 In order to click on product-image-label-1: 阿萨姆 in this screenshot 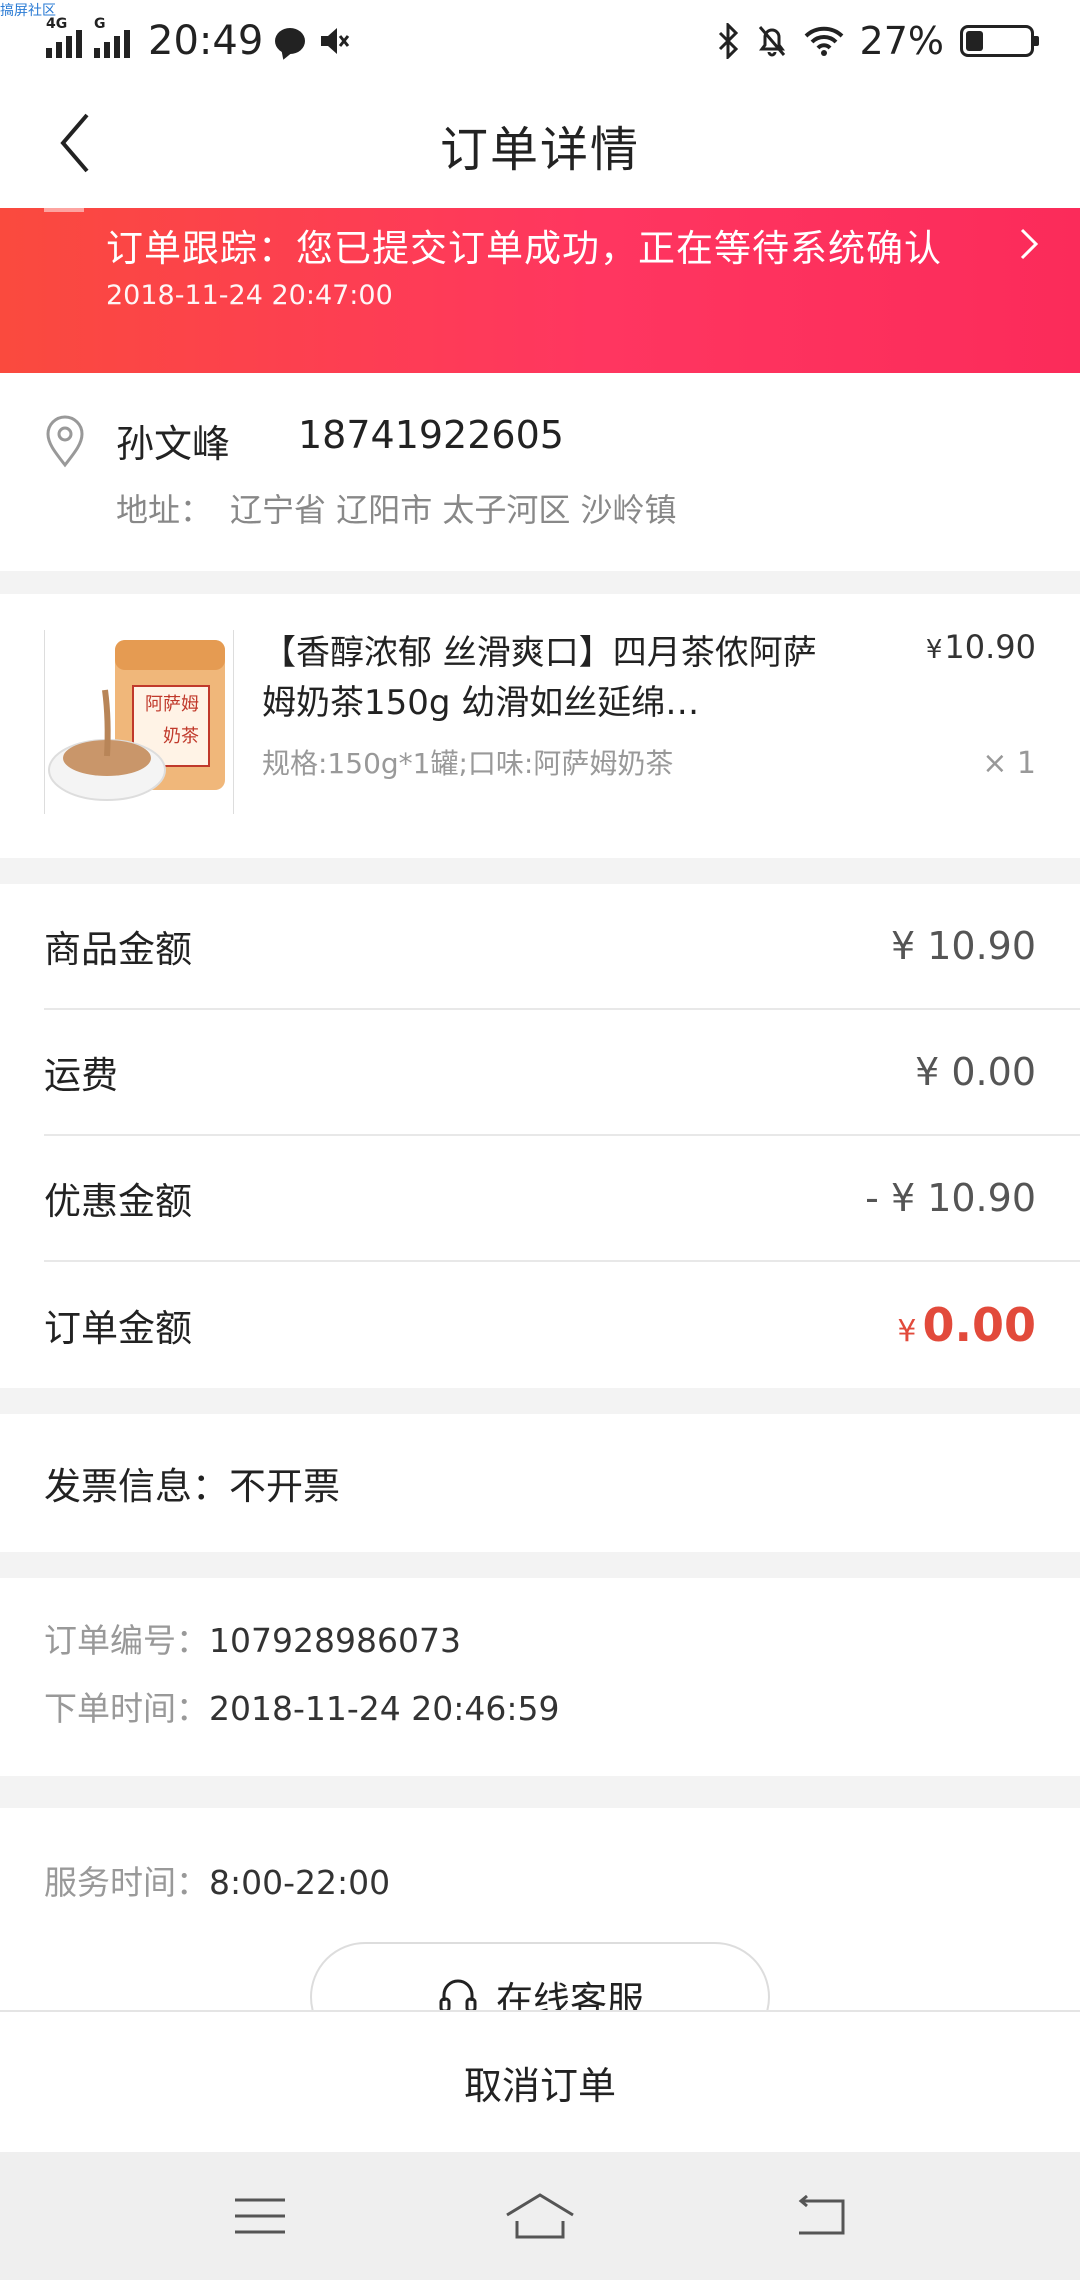, I will do `click(172, 704)`.